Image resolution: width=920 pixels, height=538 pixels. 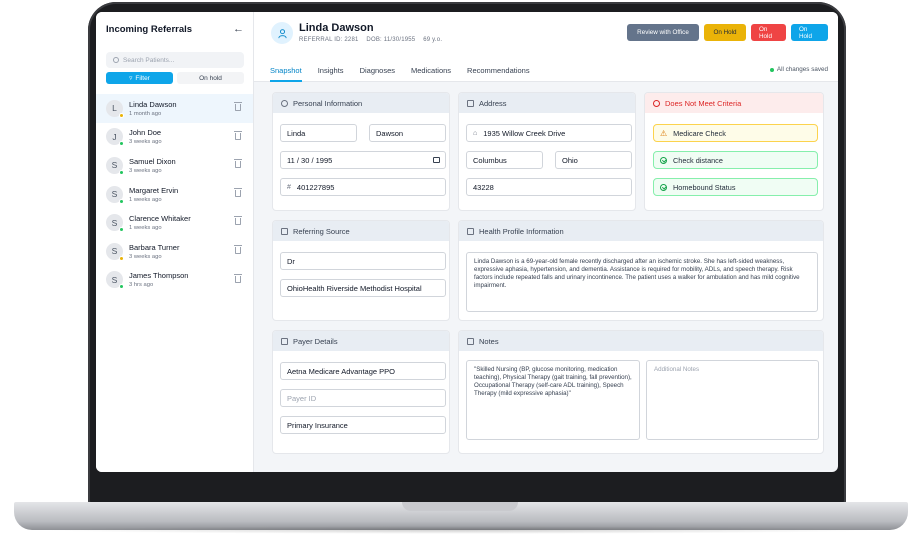 I want to click on additional-notes-input: Additional Notes, so click(x=732, y=400).